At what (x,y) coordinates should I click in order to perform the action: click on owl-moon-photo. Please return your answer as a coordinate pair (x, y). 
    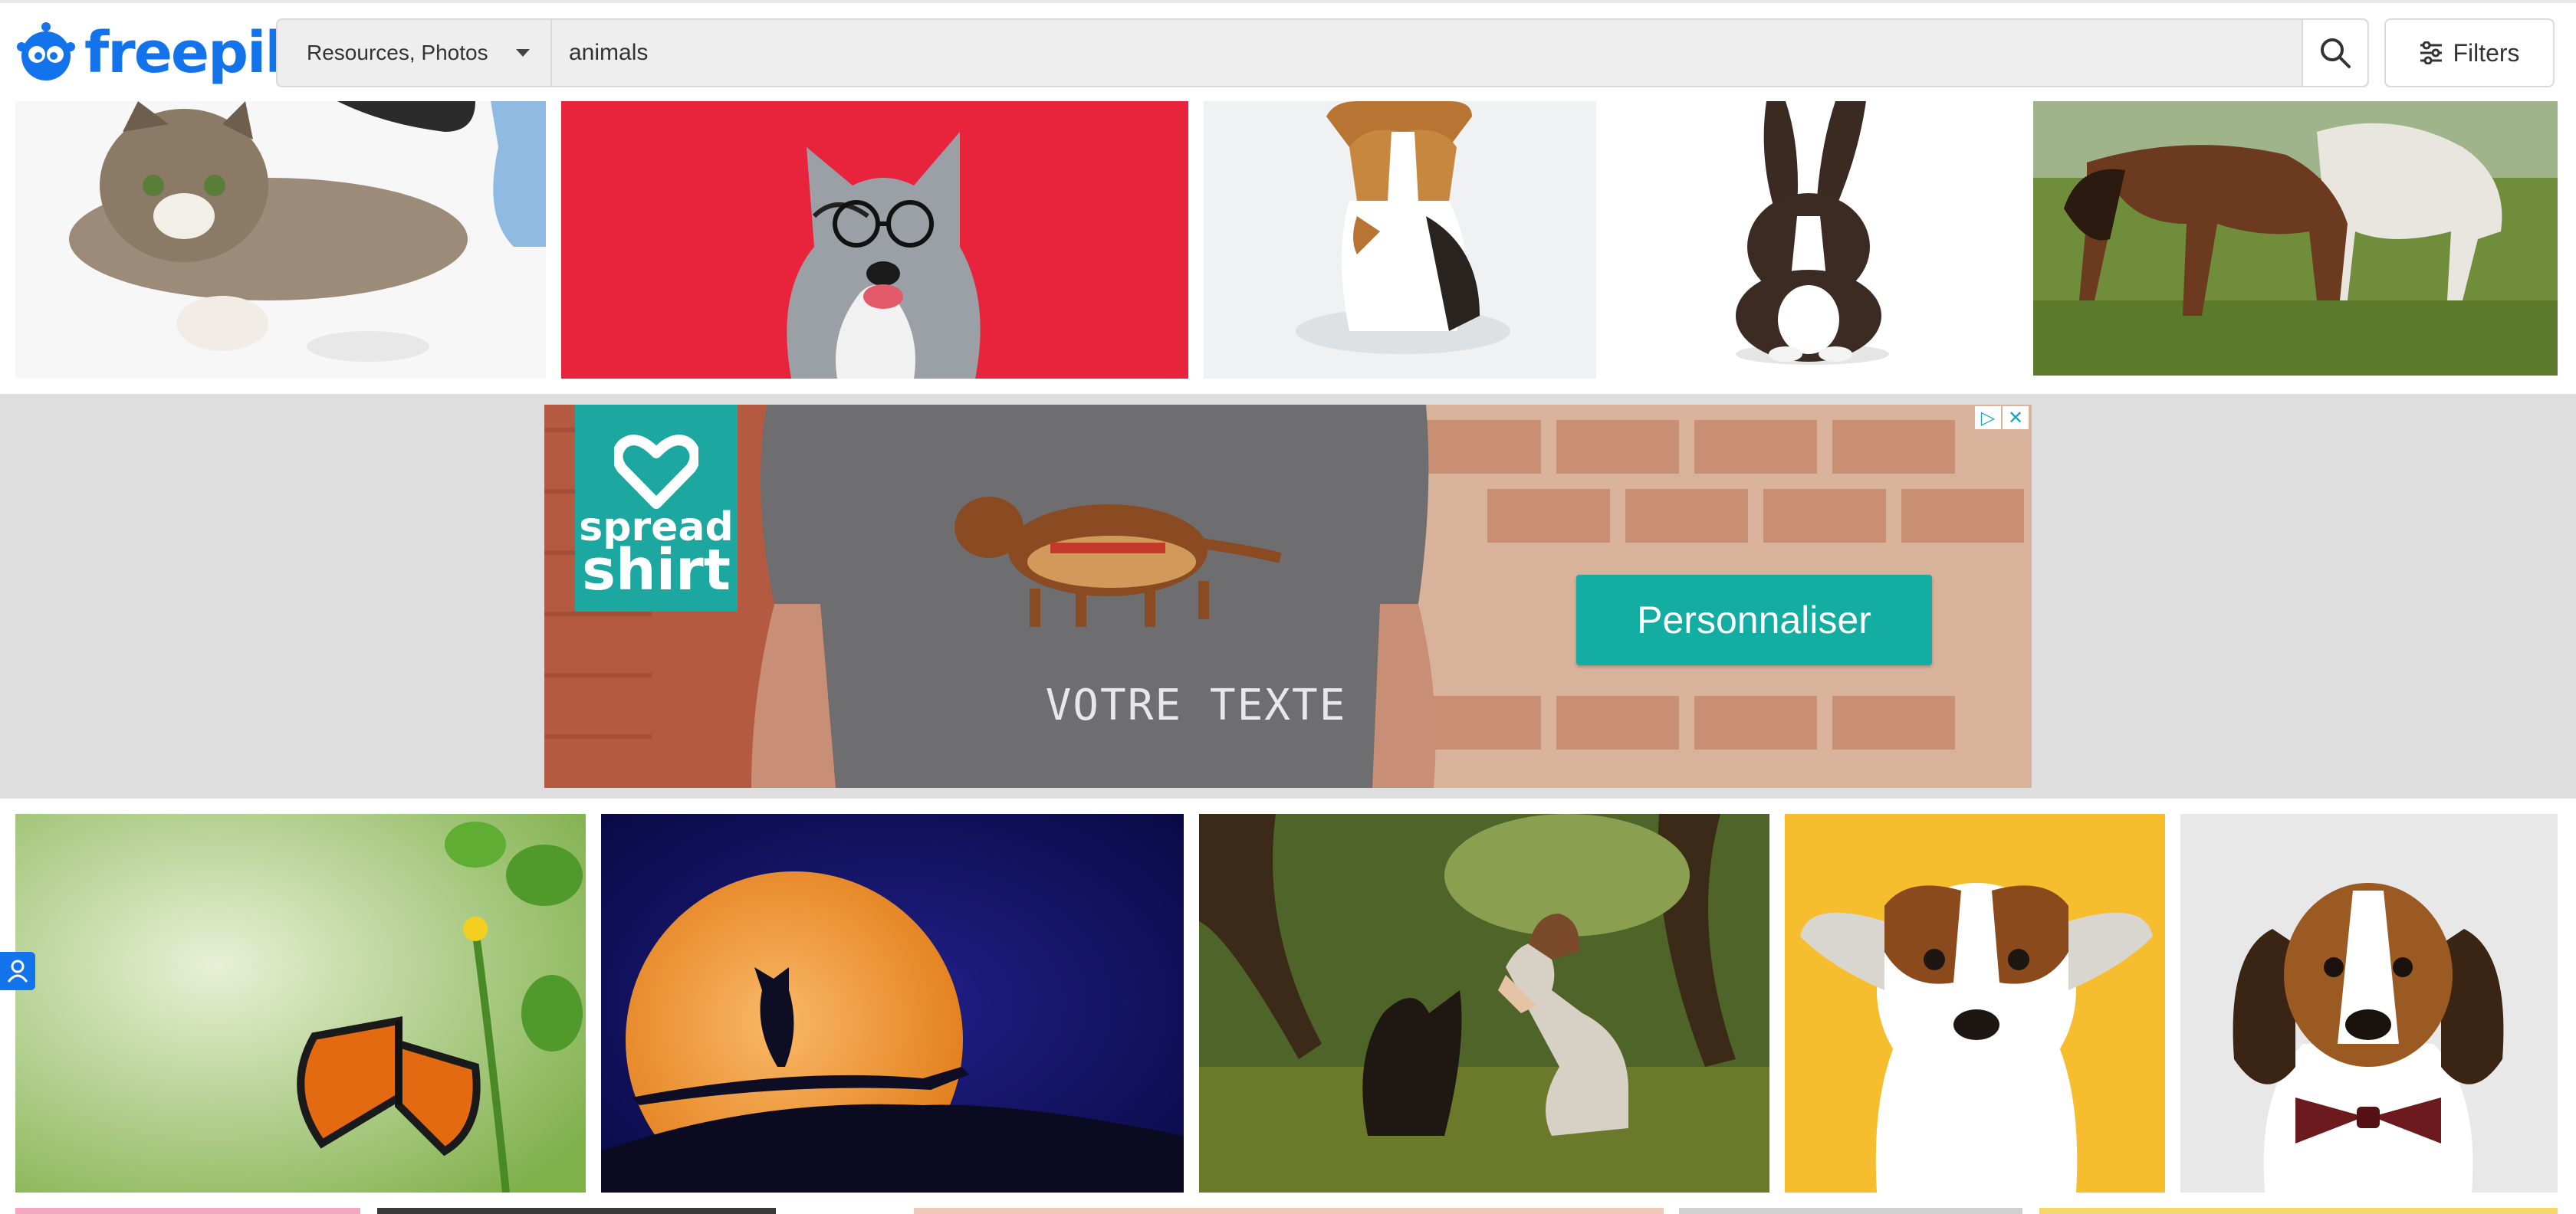
    Looking at the image, I should click on (893, 1003).